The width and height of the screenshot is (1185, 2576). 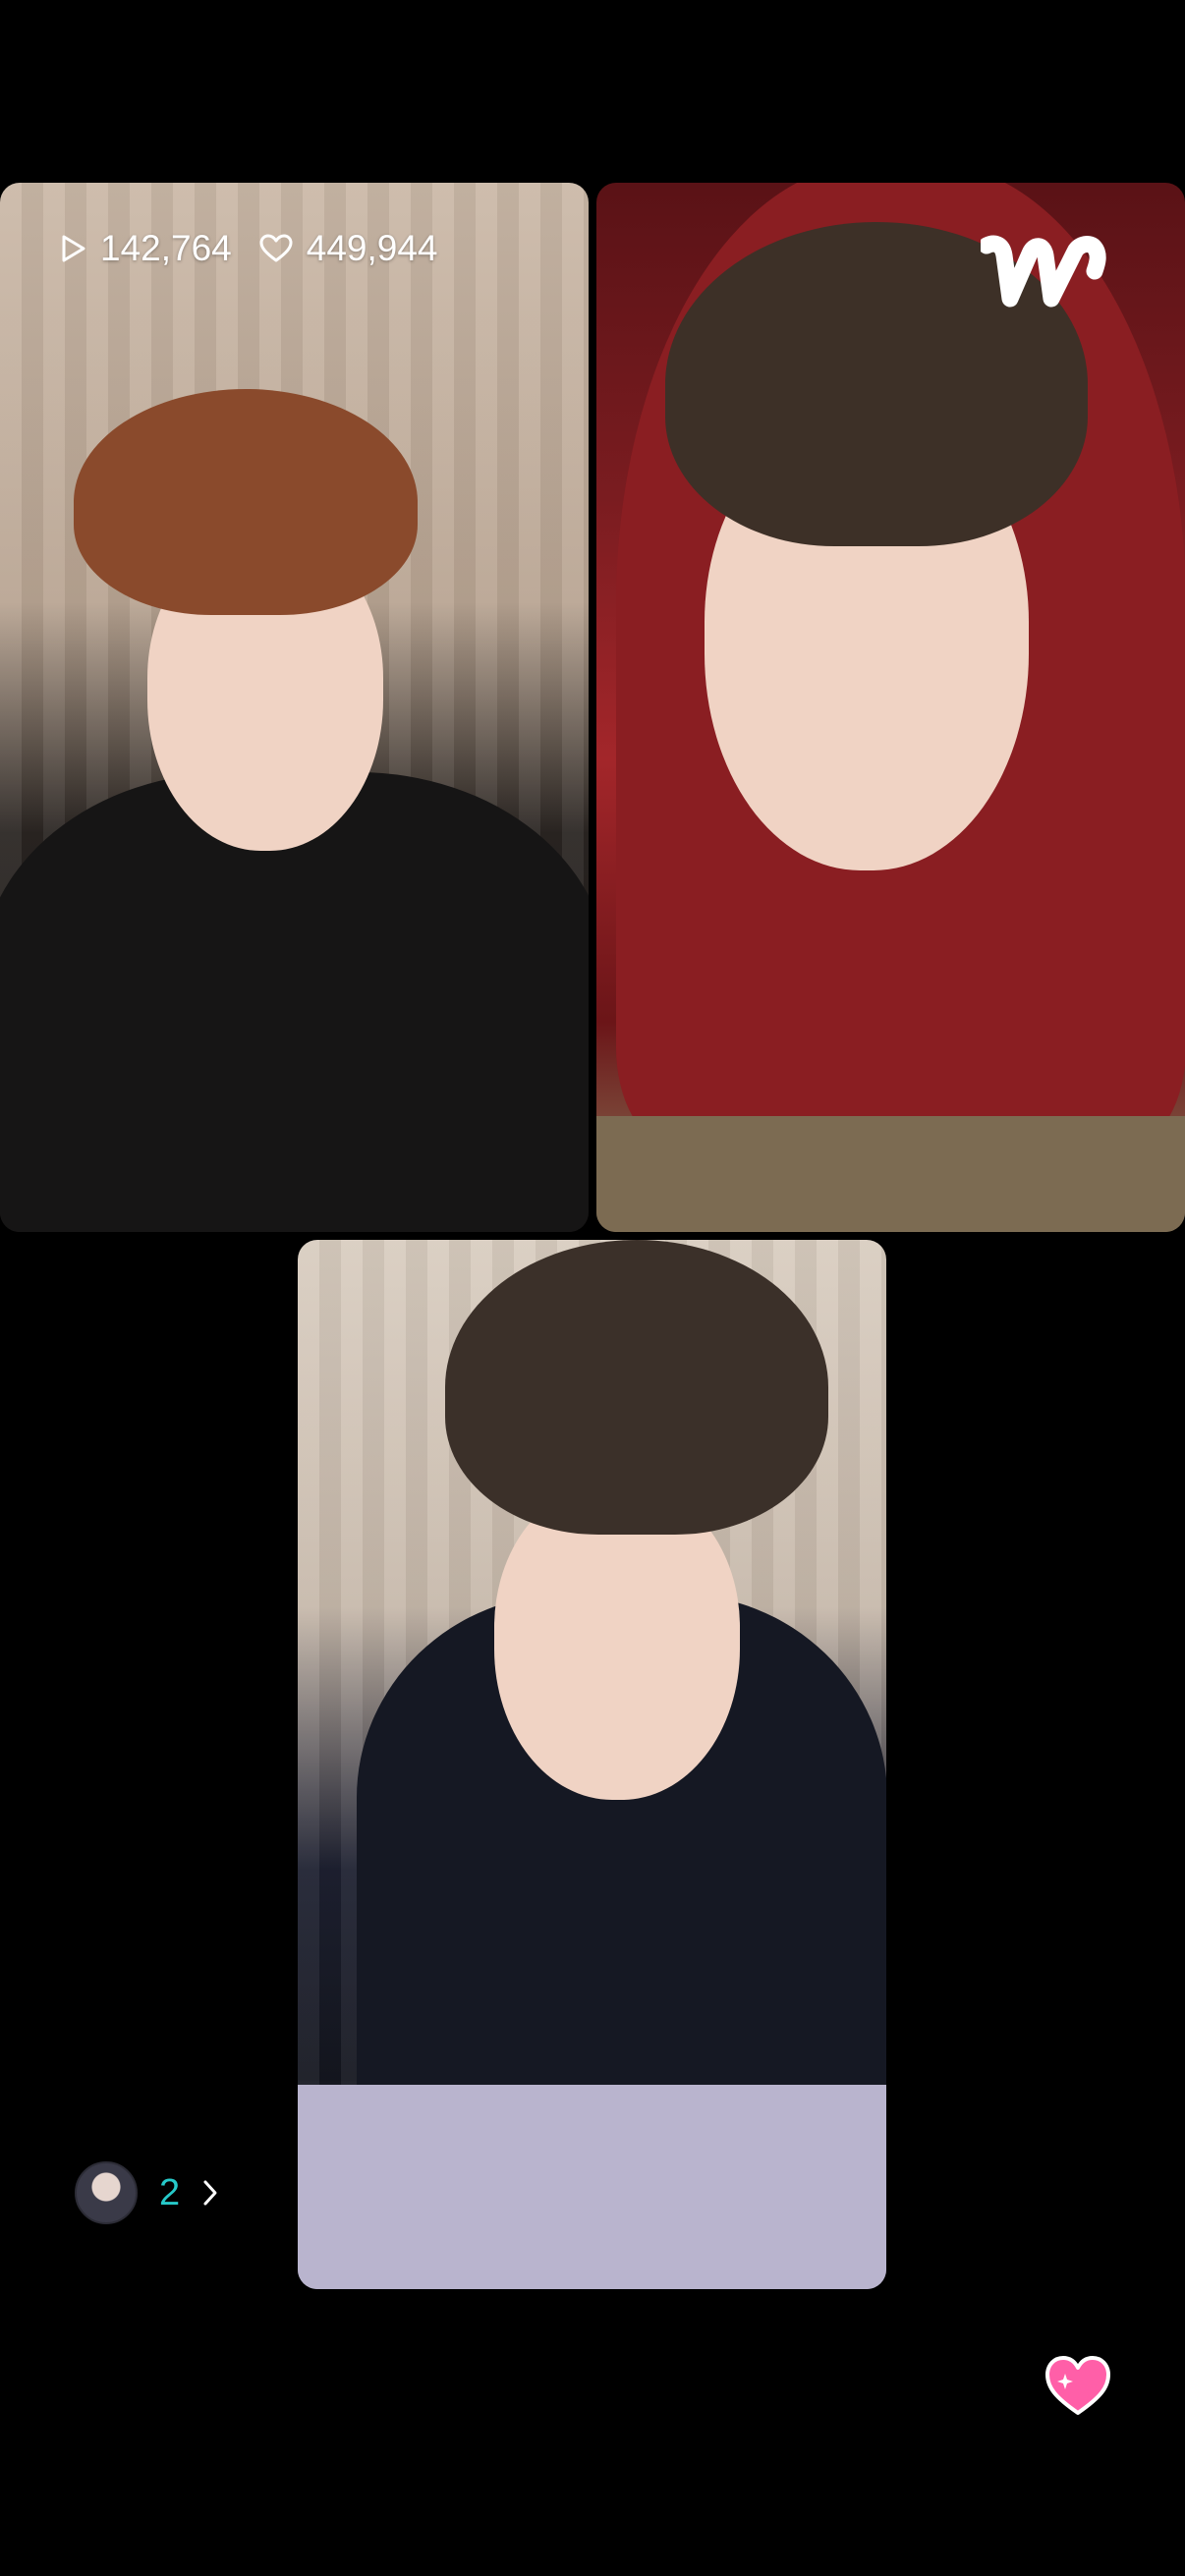 I want to click on heart-sparkle-icon, so click(x=1078, y=2389).